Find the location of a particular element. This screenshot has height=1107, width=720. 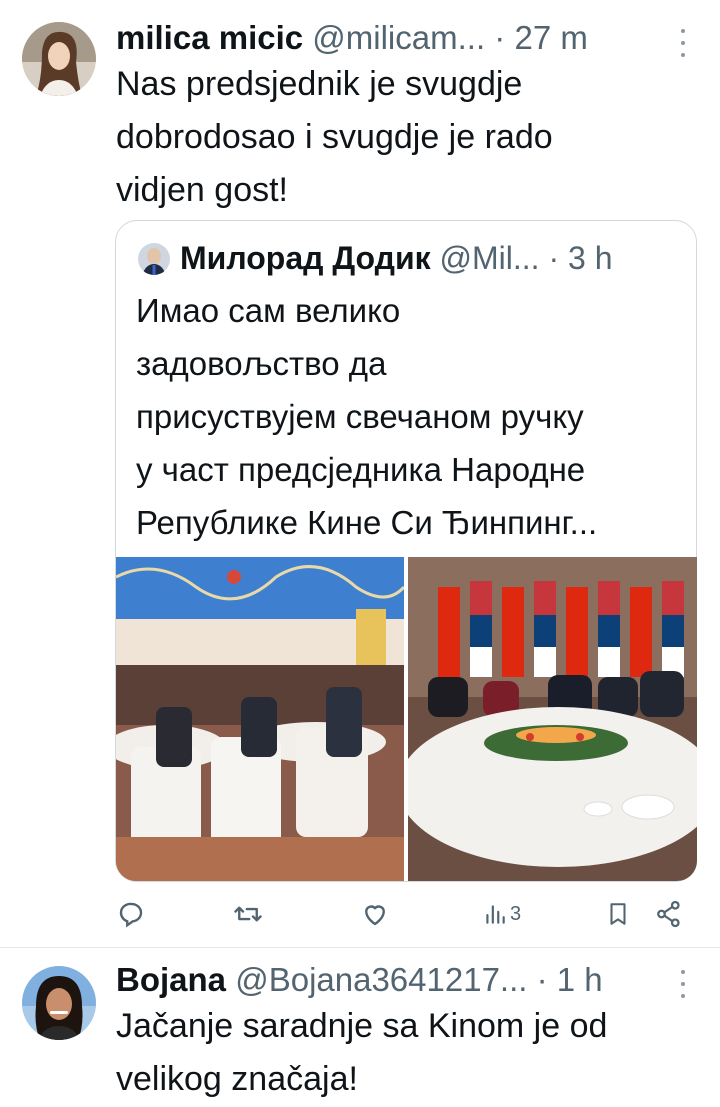

views-button: 3 is located at coordinates (501, 914).